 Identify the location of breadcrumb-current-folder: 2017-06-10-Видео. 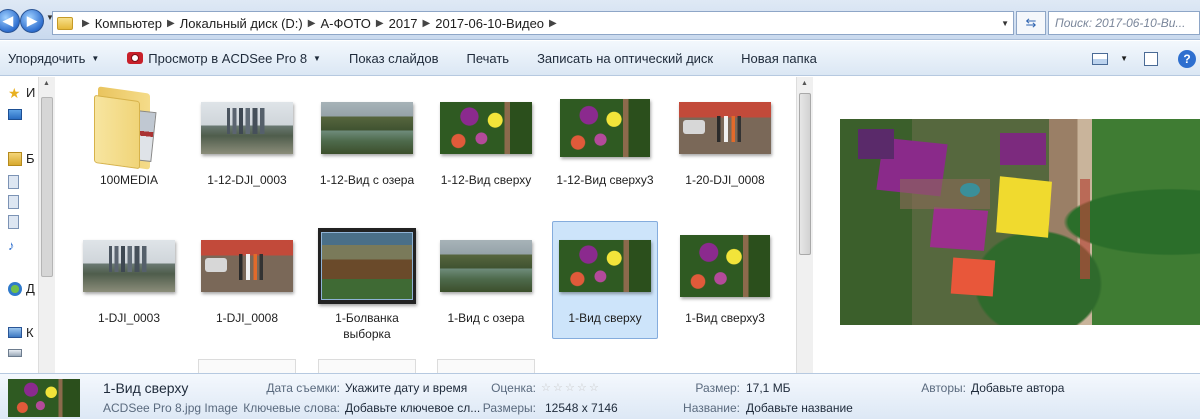
(489, 23).